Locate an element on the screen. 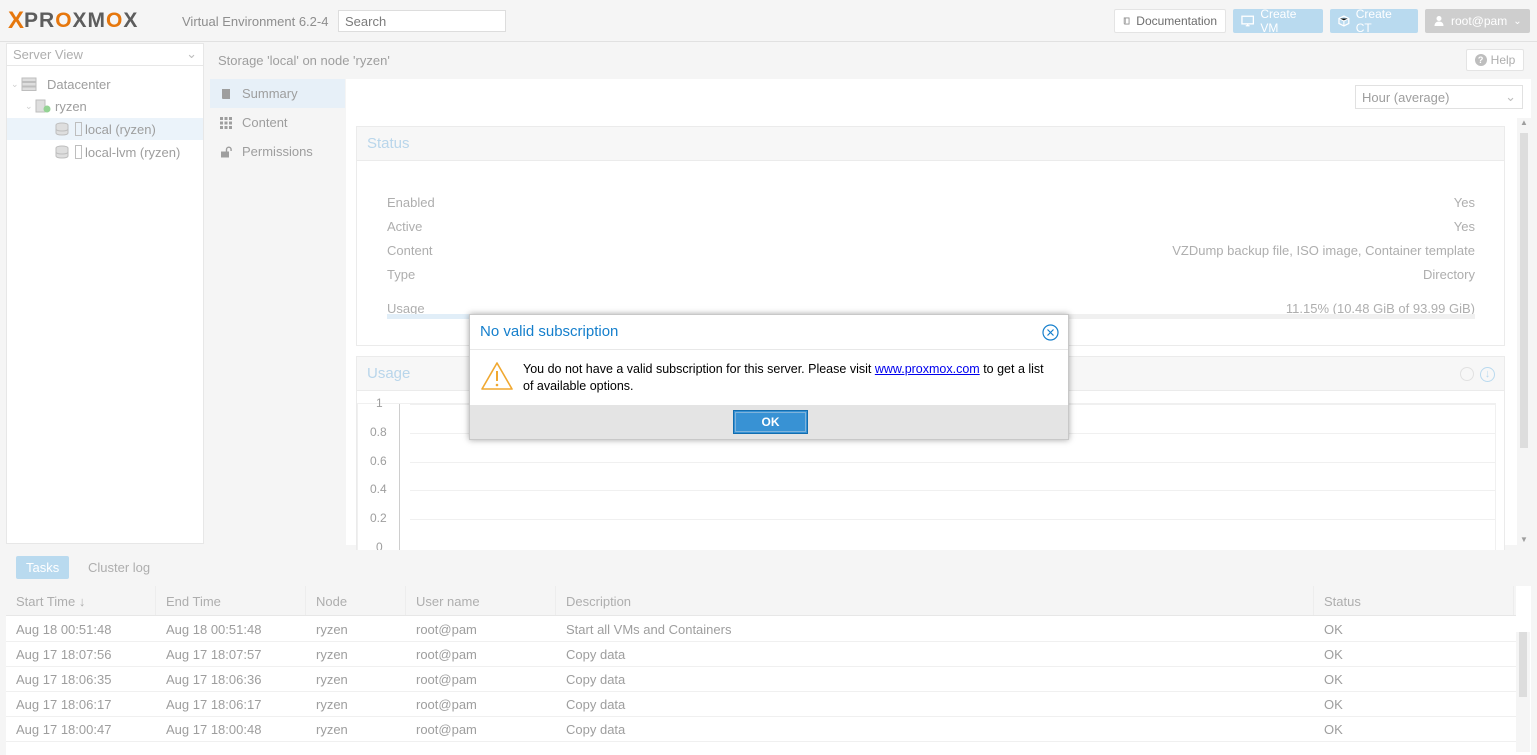 This screenshot has height=755, width=1537. warning-icon is located at coordinates (497, 376).